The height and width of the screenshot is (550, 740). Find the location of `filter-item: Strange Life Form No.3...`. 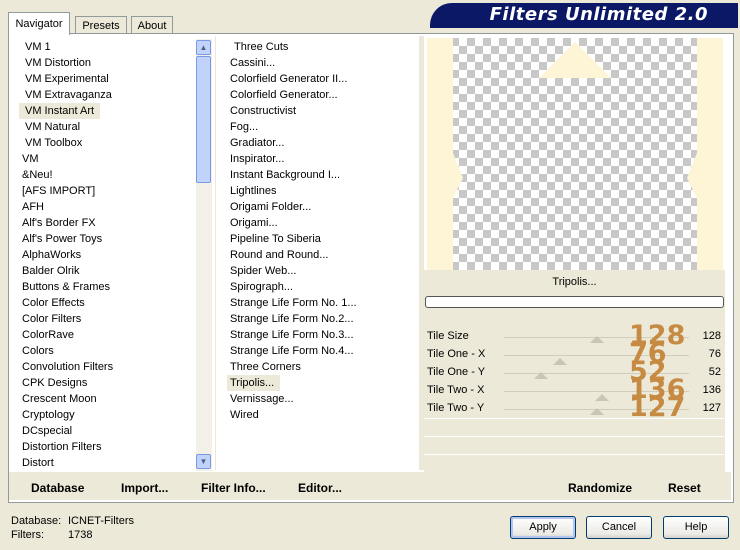

filter-item: Strange Life Form No.3... is located at coordinates (322, 335).